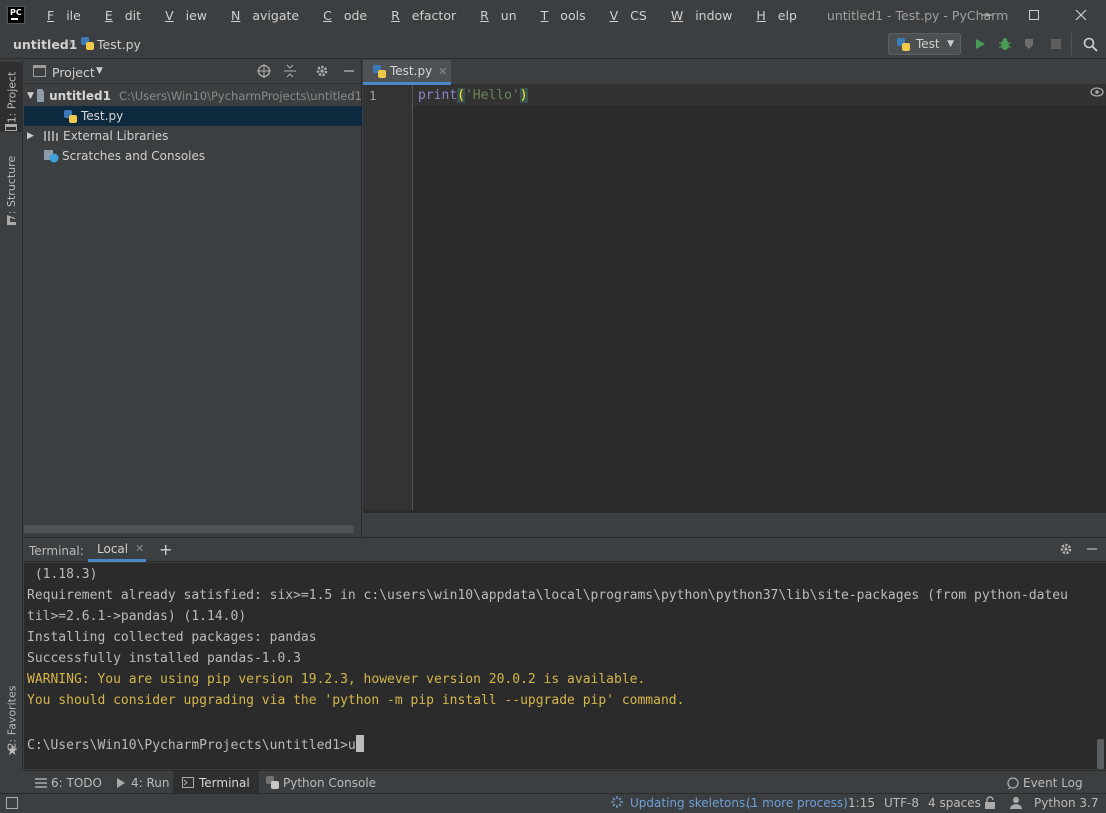 This screenshot has width=1106, height=813. I want to click on collapse-icon, so click(290, 71).